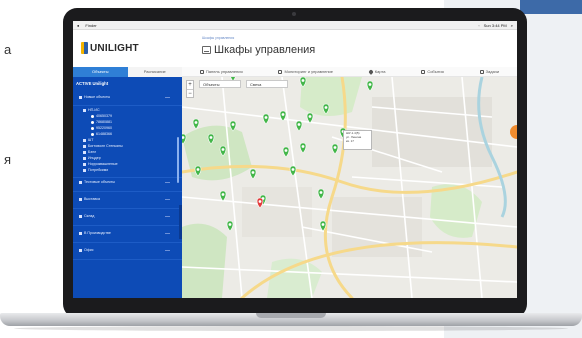 The height and width of the screenshot is (338, 582). What do you see at coordinates (86, 250) in the screenshot?
I see `tree-section: Офис` at bounding box center [86, 250].